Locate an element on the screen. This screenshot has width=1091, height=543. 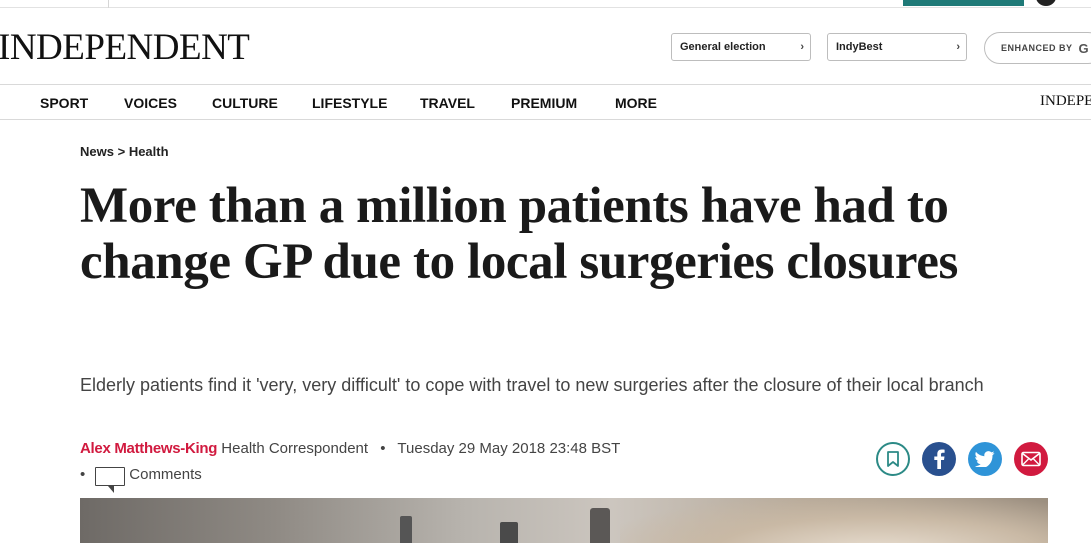
nav-item-premium: PREMIUM is located at coordinates (544, 103).